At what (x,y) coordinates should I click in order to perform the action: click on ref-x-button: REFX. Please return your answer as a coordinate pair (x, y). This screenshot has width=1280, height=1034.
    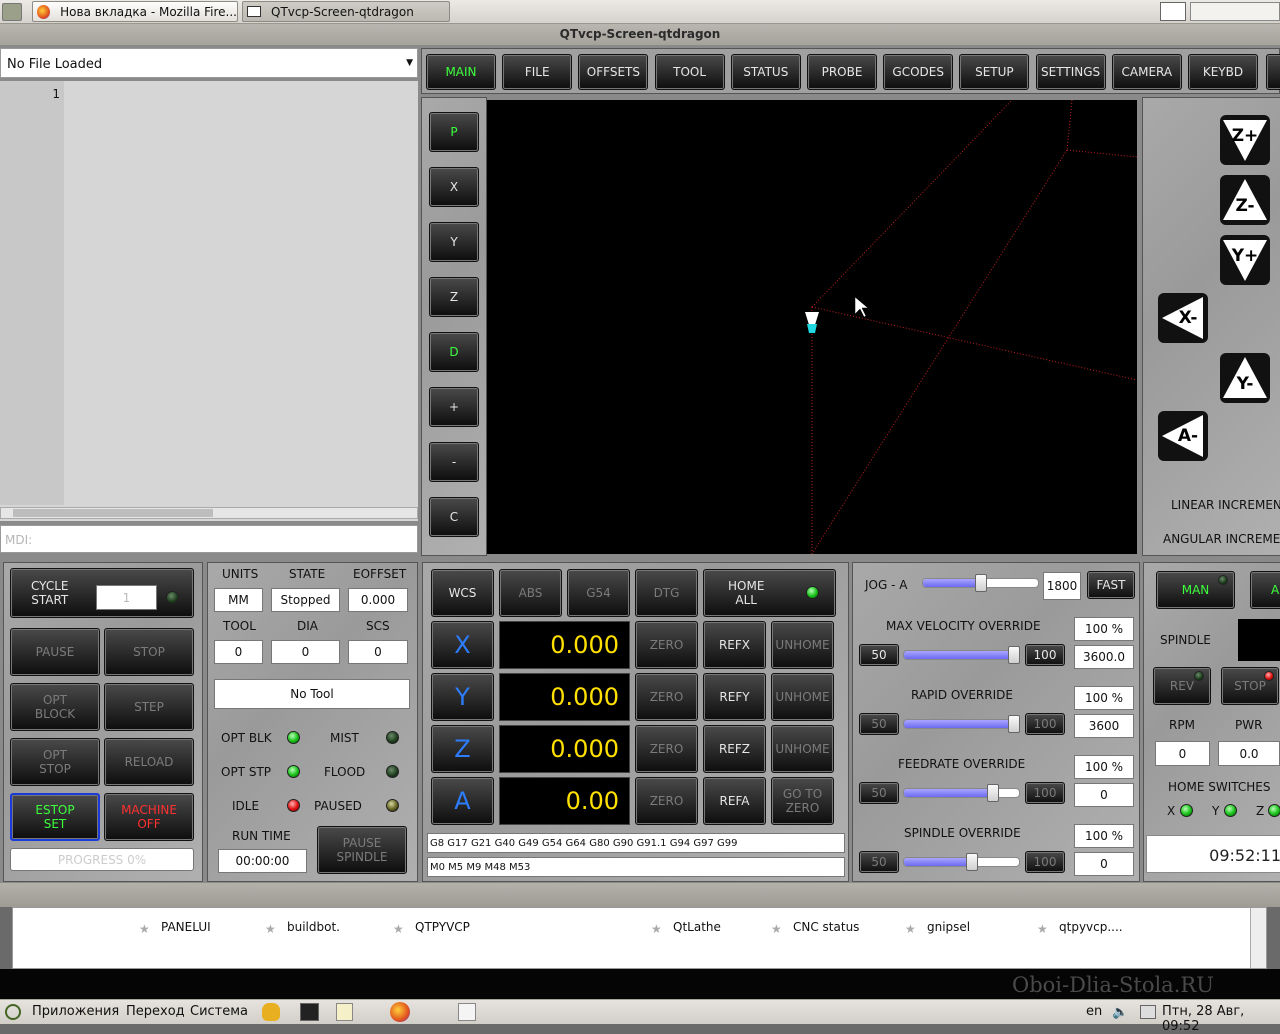
    Looking at the image, I should click on (734, 645).